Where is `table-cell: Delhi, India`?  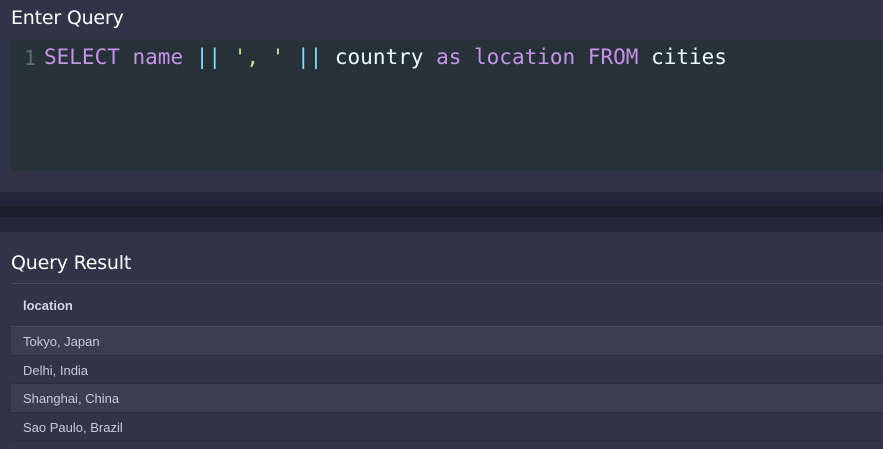
table-cell: Delhi, India is located at coordinates (56, 370).